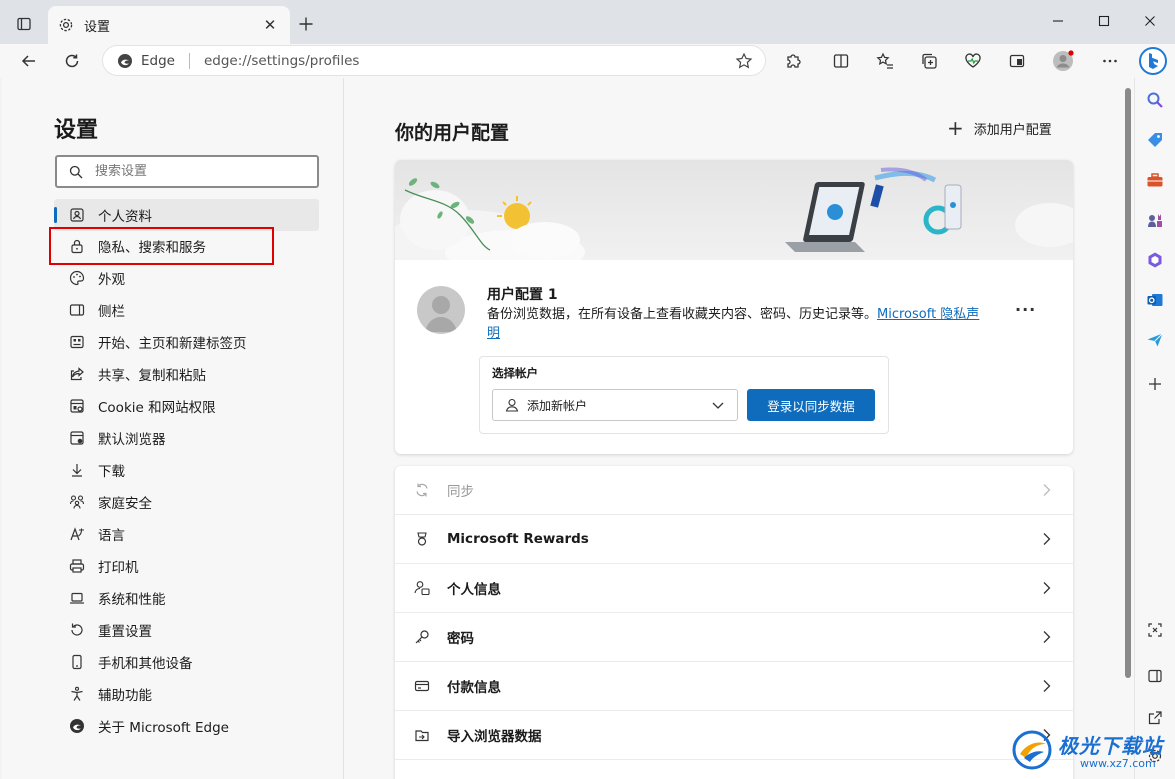  I want to click on palette-icon, so click(77, 278).